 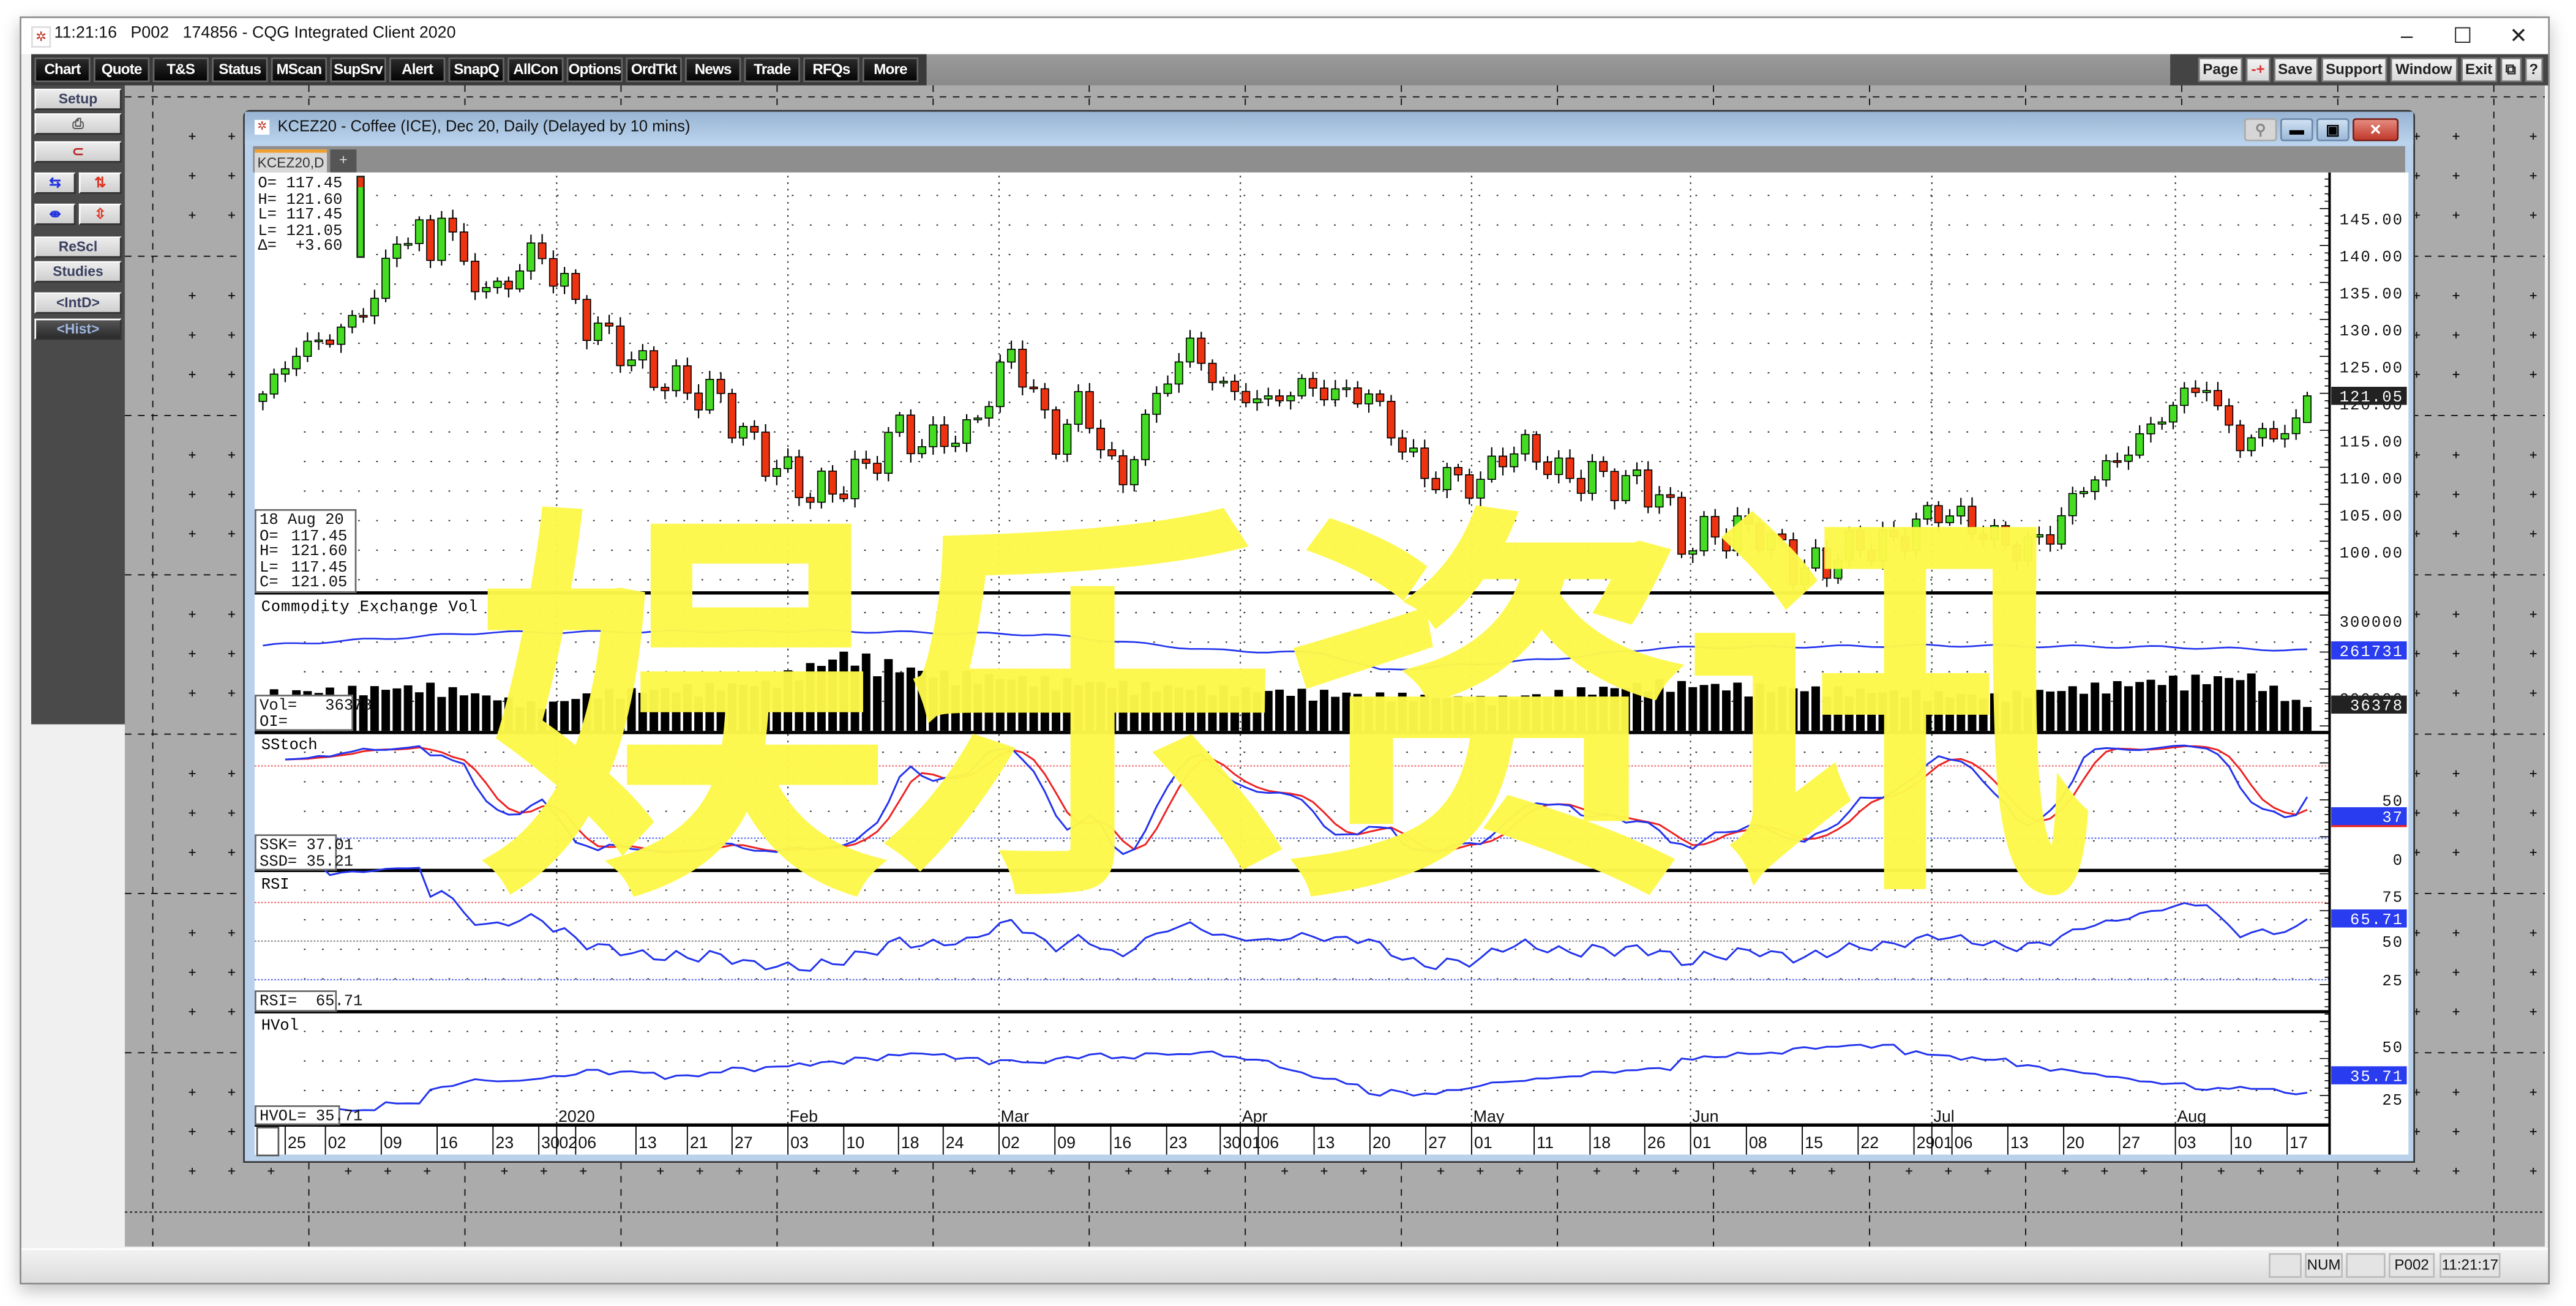 What do you see at coordinates (78, 329) in the screenshot?
I see `historical-button: <Hist>` at bounding box center [78, 329].